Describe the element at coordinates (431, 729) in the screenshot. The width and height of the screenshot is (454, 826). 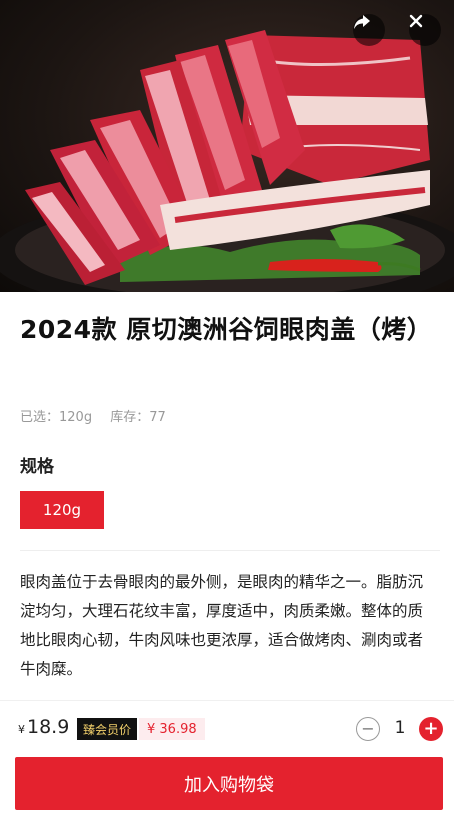
I see `quantity-increase-button: +` at that location.